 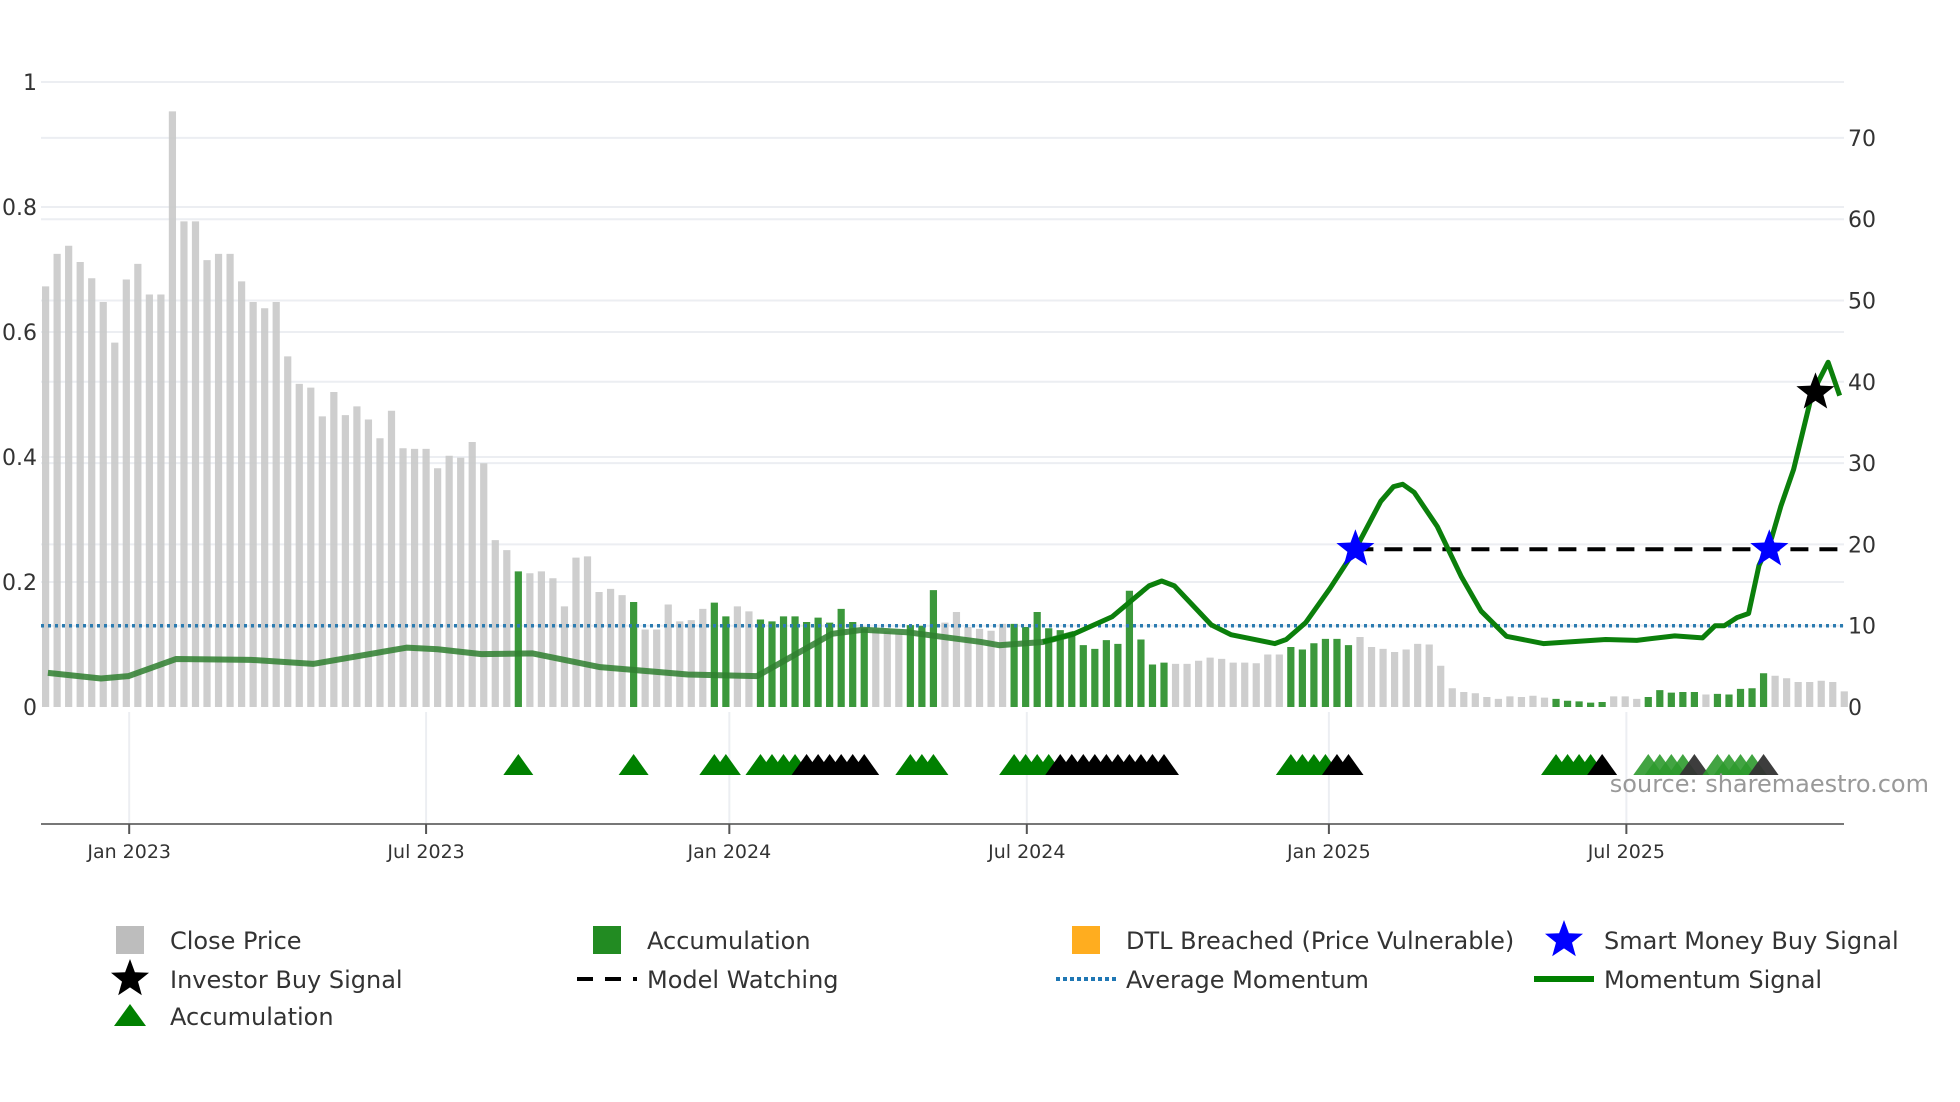 I want to click on x-tick-label: Jan 2024, so click(x=728, y=852).